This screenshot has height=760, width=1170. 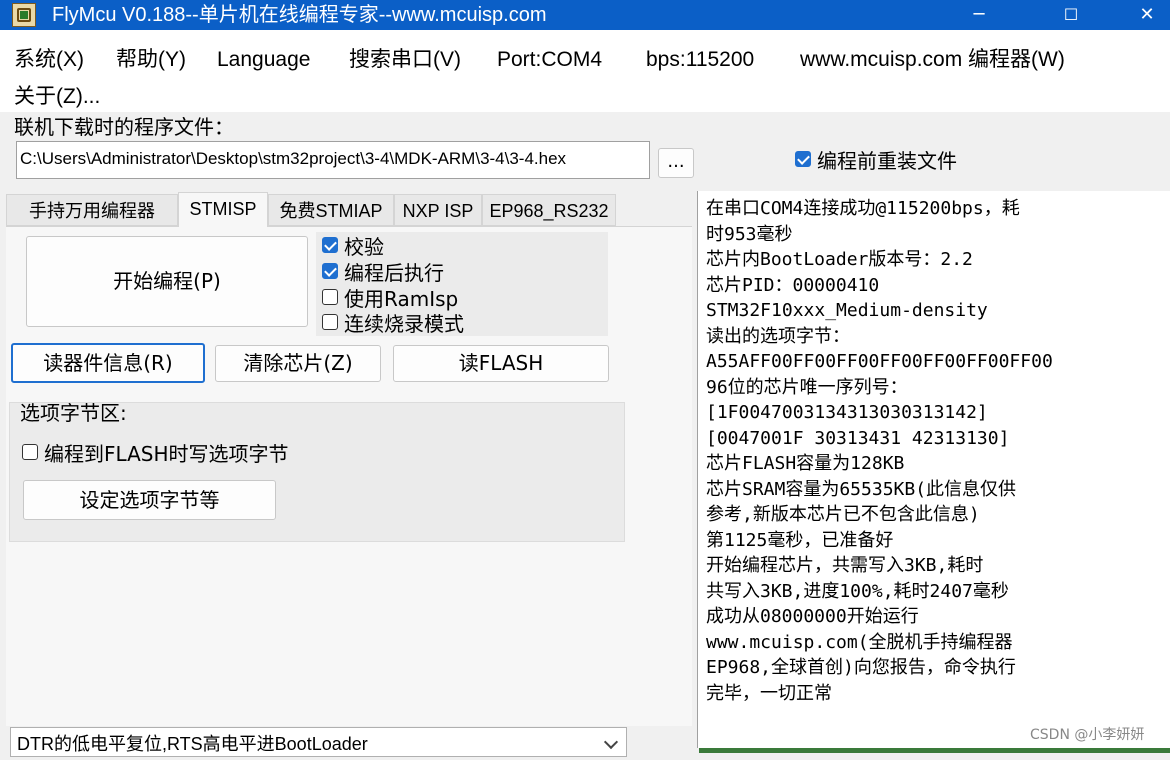 I want to click on continuous-burn-checkbox-box, so click(x=330, y=322).